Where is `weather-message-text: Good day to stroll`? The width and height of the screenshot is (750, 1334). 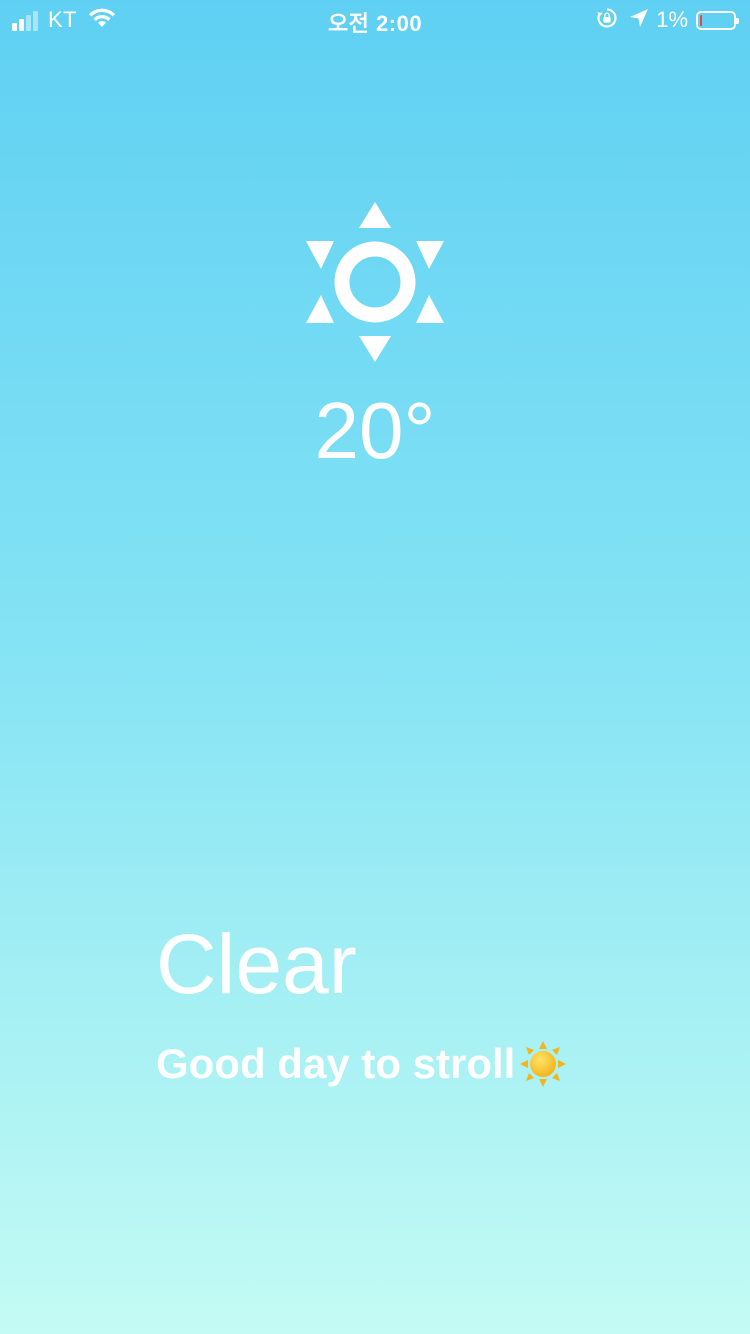 weather-message-text: Good day to stroll is located at coordinates (336, 1063).